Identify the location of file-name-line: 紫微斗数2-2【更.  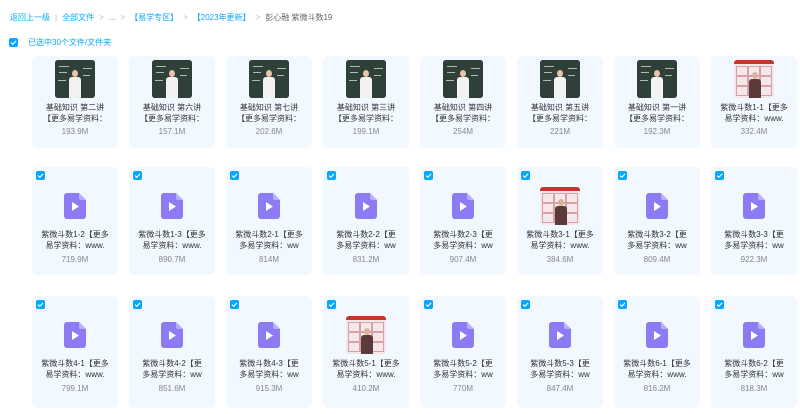
(366, 234).